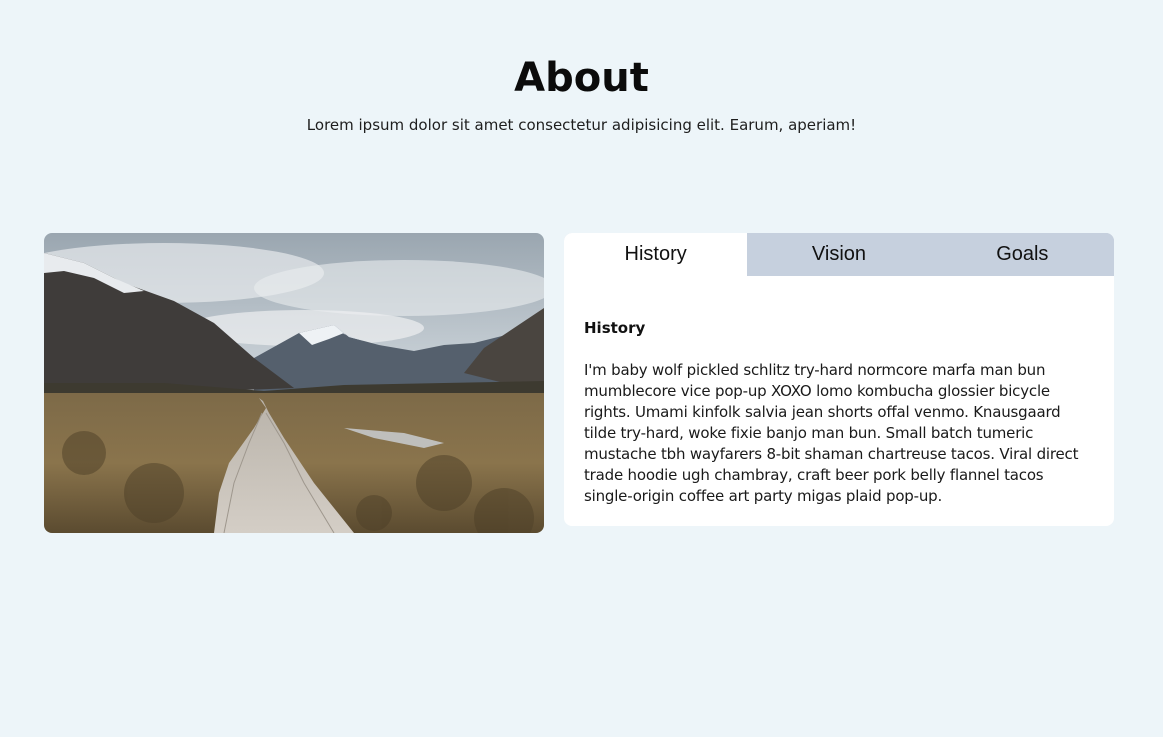 The width and height of the screenshot is (1163, 737). What do you see at coordinates (656, 254) in the screenshot?
I see `tab-history: History` at bounding box center [656, 254].